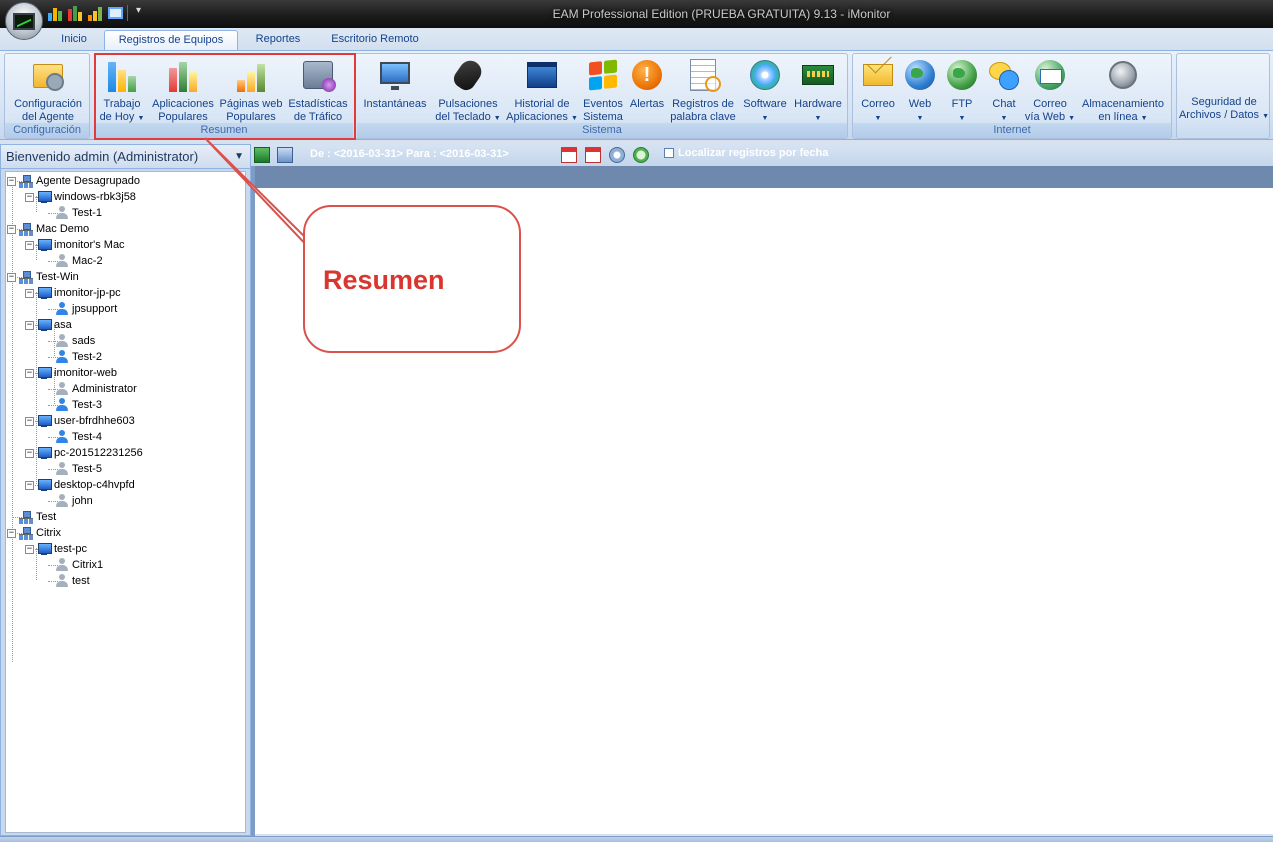  I want to click on excel-export-icon, so click(262, 155).